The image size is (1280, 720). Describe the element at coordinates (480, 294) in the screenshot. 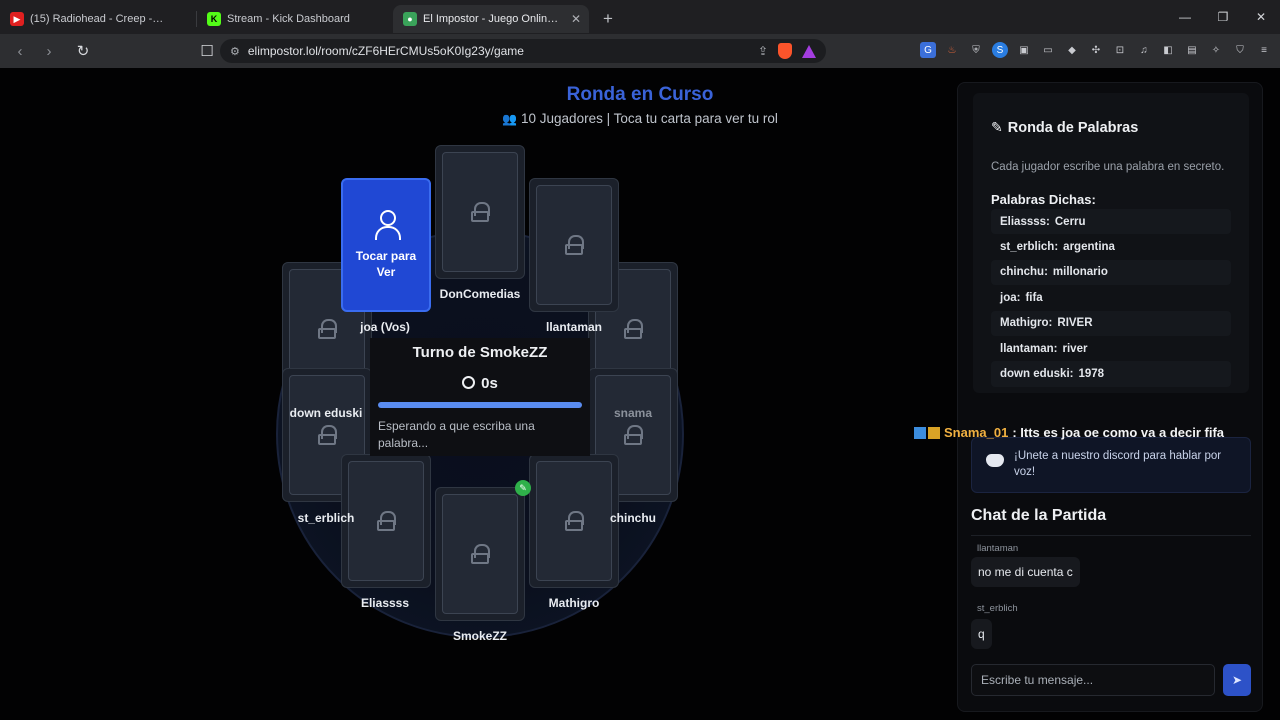

I see `player-name: DonComedias` at that location.